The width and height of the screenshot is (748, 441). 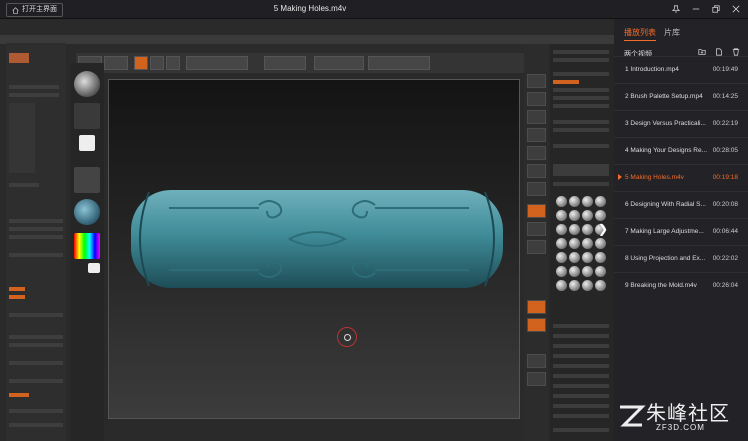 What do you see at coordinates (307, 39) in the screenshot?
I see `zbrush-title-strip` at bounding box center [307, 39].